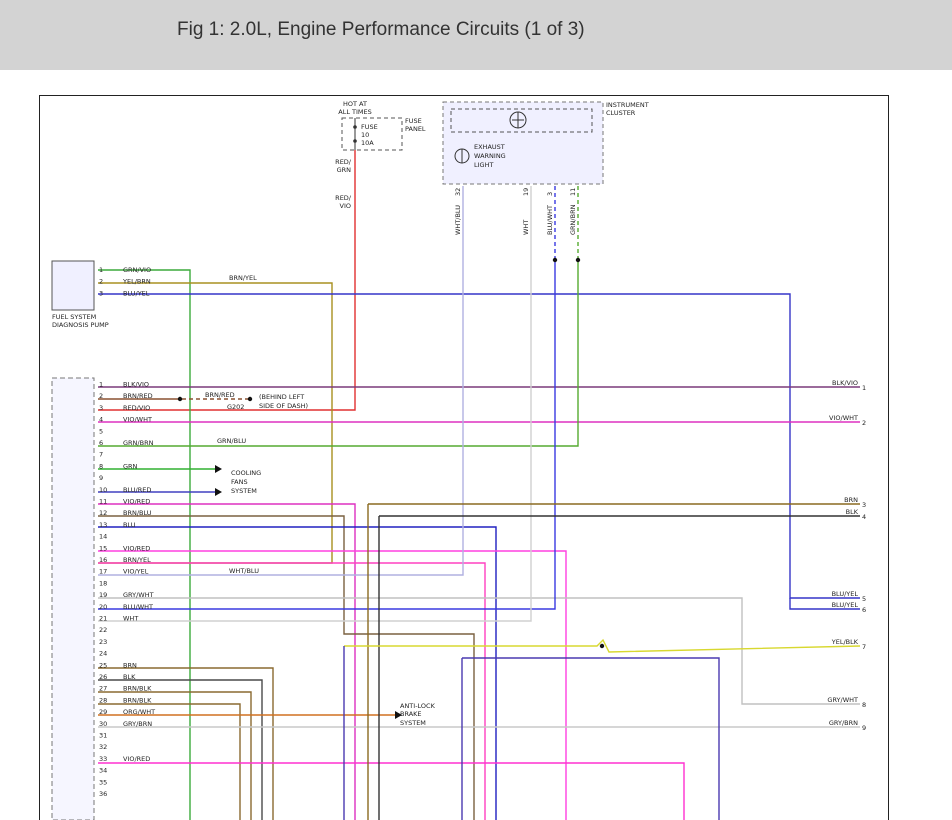  Describe the element at coordinates (842, 700) in the screenshot. I see `output-wire-label: GRY/WHT` at that location.